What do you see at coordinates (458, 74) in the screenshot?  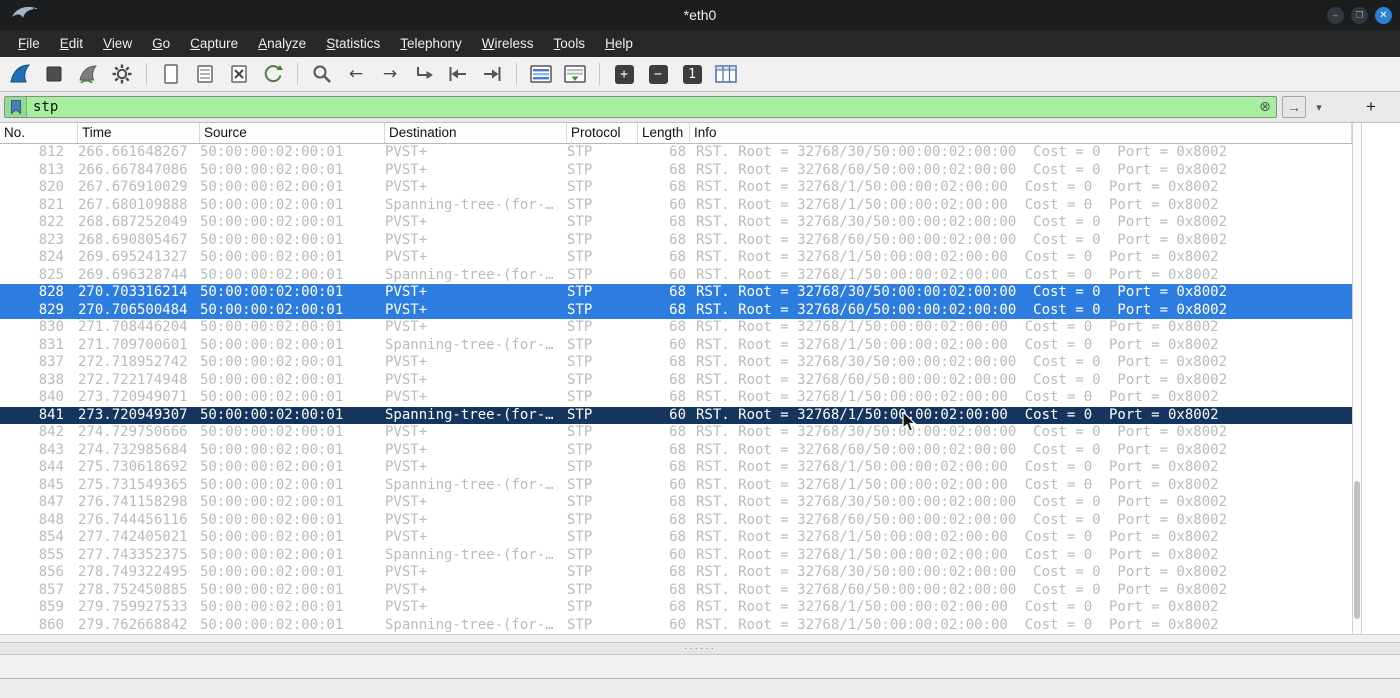 I see `go-first-packet-icon` at bounding box center [458, 74].